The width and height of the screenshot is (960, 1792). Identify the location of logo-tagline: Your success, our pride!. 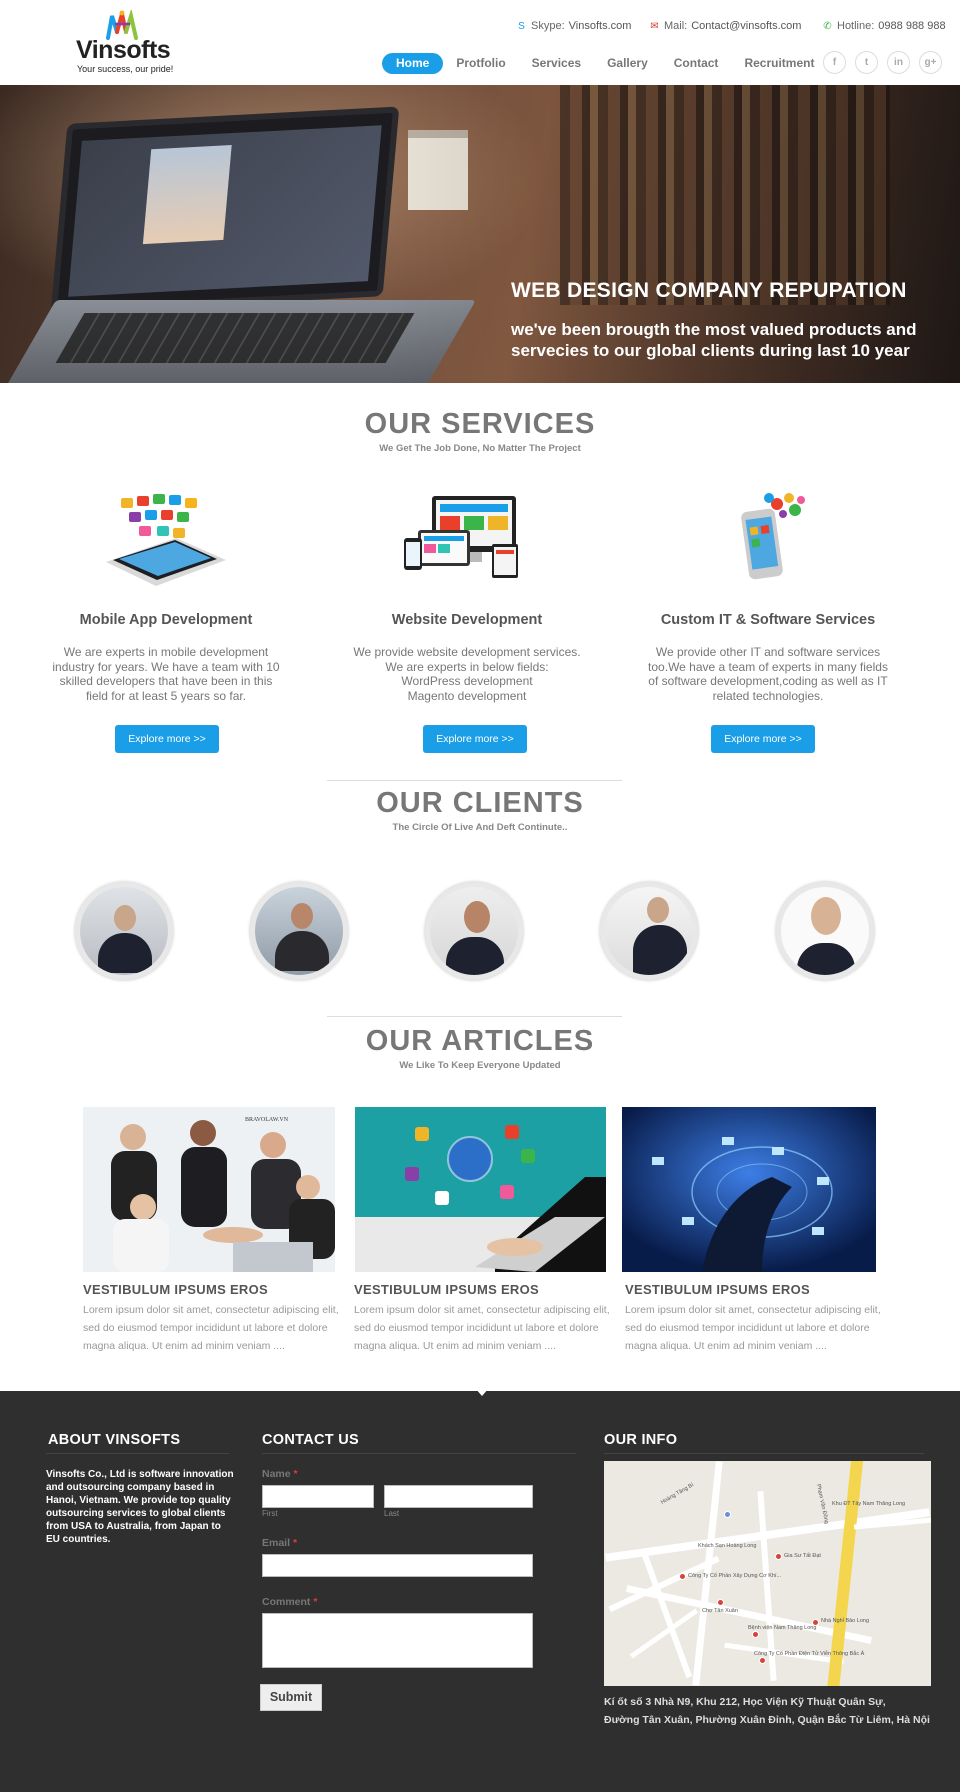
(125, 69).